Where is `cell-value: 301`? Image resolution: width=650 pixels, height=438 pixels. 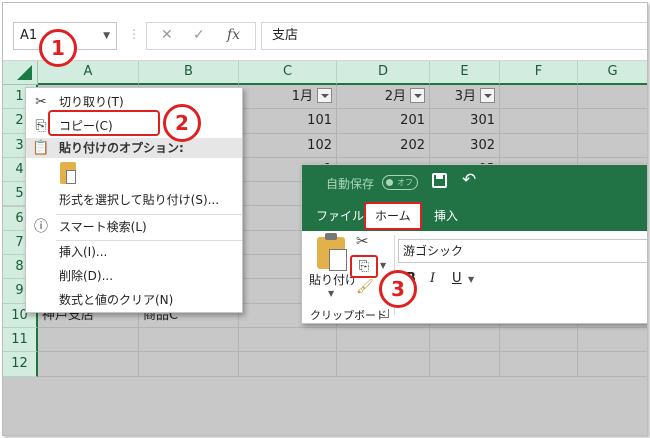
cell-value: 301 is located at coordinates (482, 121).